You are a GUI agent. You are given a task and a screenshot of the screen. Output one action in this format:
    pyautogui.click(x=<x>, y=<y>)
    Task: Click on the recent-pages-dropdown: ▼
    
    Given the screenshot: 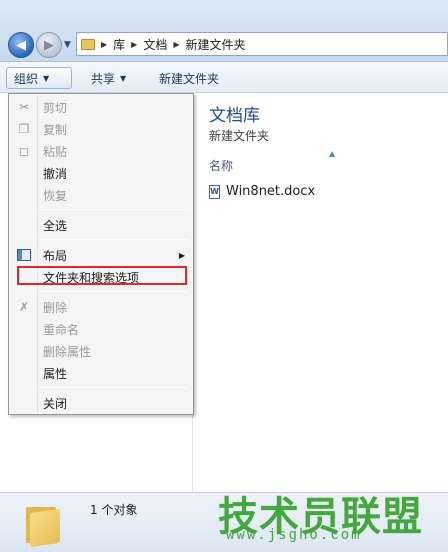 What is the action you would take?
    pyautogui.click(x=67, y=45)
    